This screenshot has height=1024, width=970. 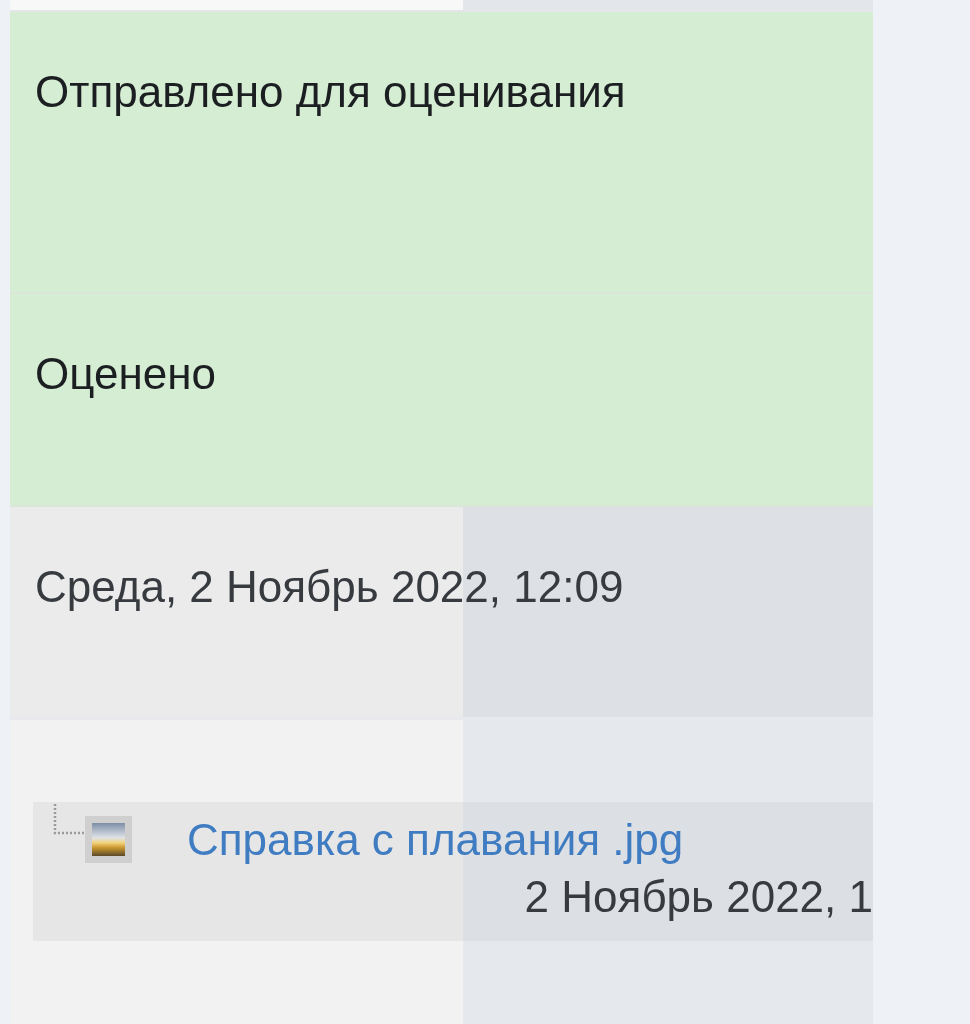 I want to click on file-date: 2 Ноябрь 2022, 1, so click(x=698, y=897).